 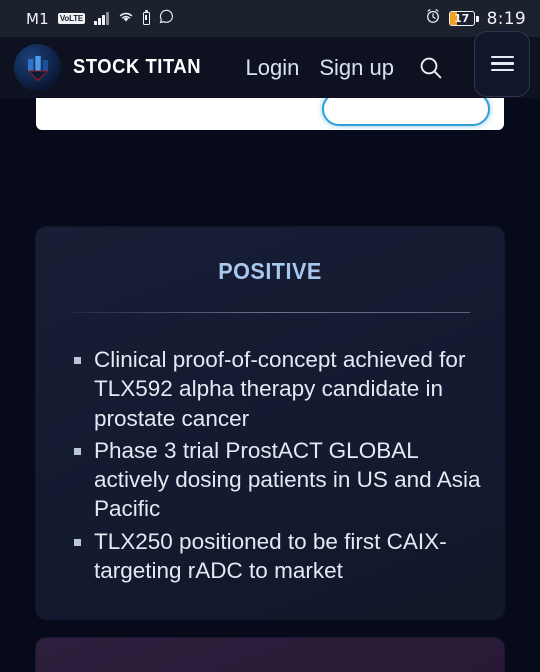 What do you see at coordinates (270, 267) in the screenshot?
I see `positive-card-title: Positive` at bounding box center [270, 267].